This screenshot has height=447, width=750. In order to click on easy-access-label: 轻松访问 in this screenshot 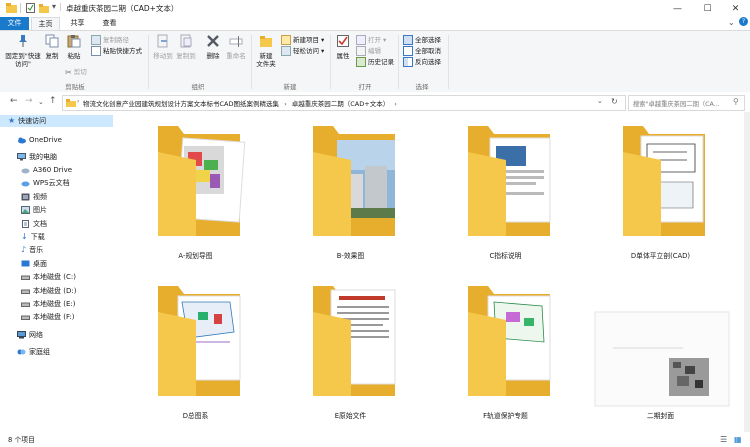, I will do `click(306, 50)`.